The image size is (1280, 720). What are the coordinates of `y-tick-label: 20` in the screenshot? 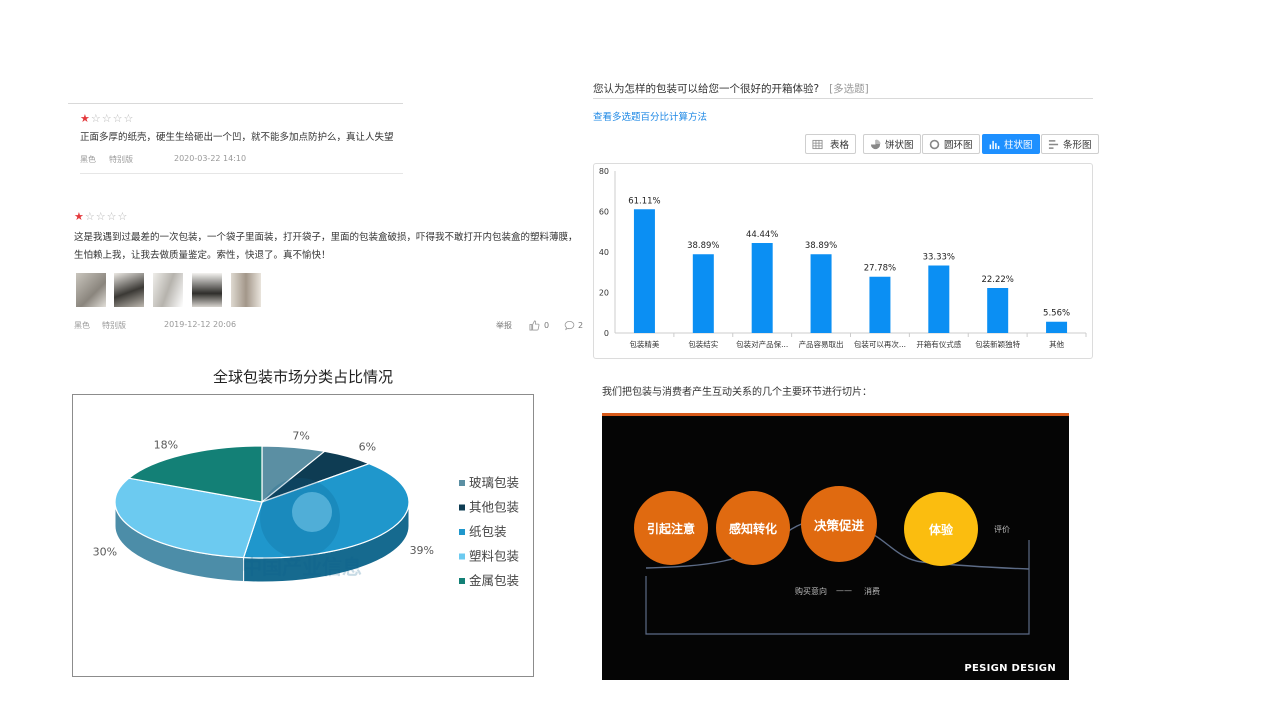 It's located at (604, 293).